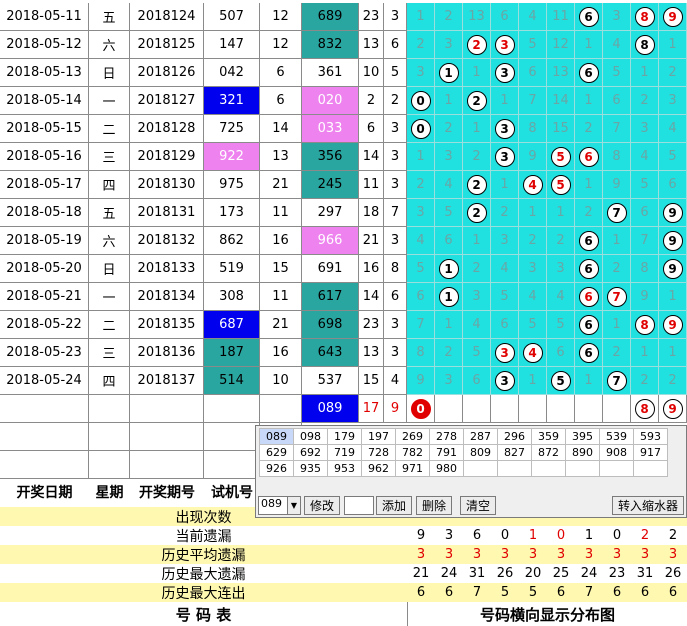  I want to click on popup-number-cell: 719, so click(344, 452).